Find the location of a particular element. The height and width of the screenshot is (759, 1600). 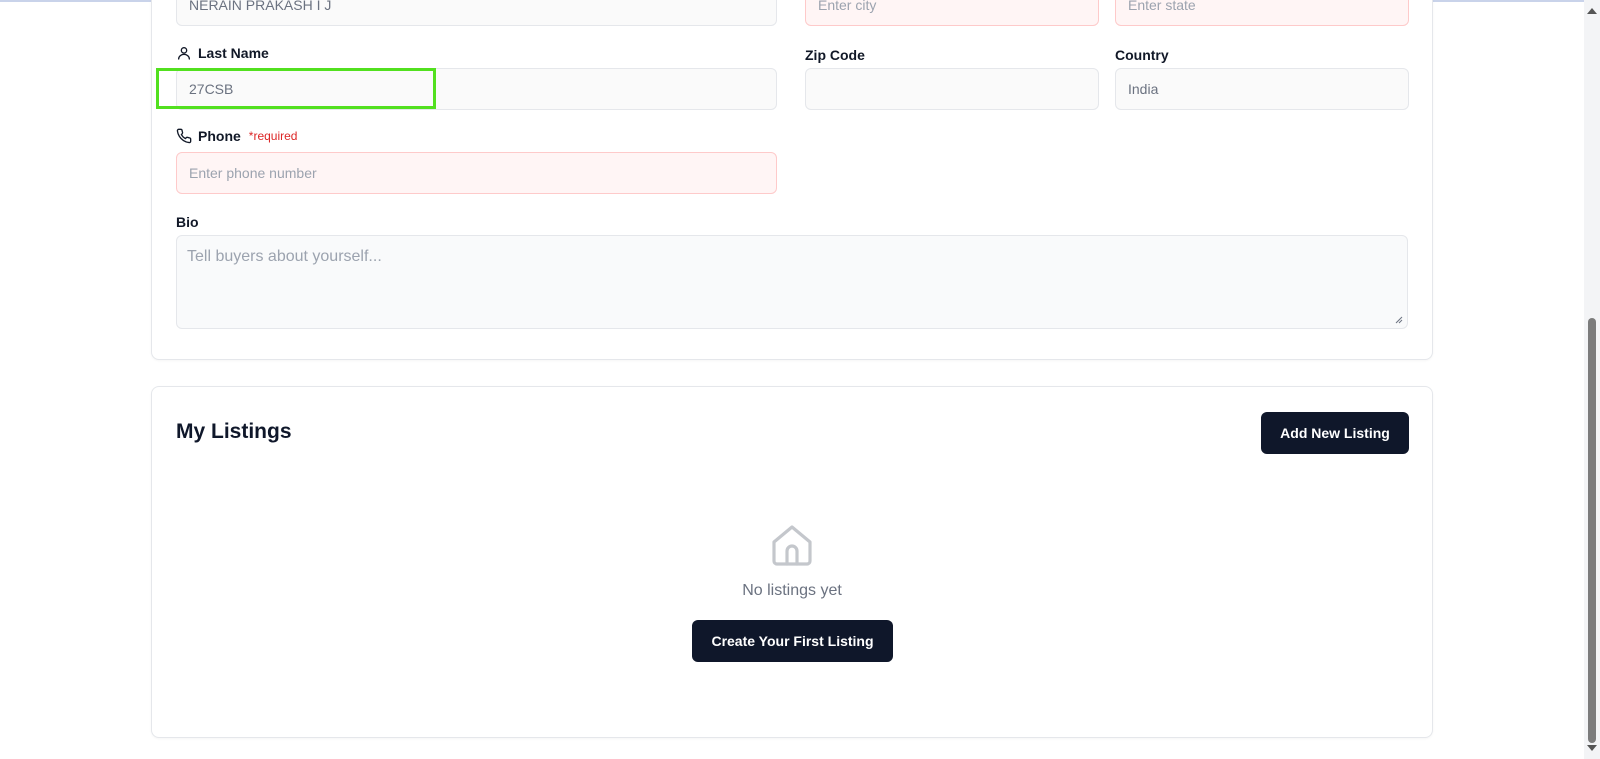

country-label-text: Country is located at coordinates (1142, 55).